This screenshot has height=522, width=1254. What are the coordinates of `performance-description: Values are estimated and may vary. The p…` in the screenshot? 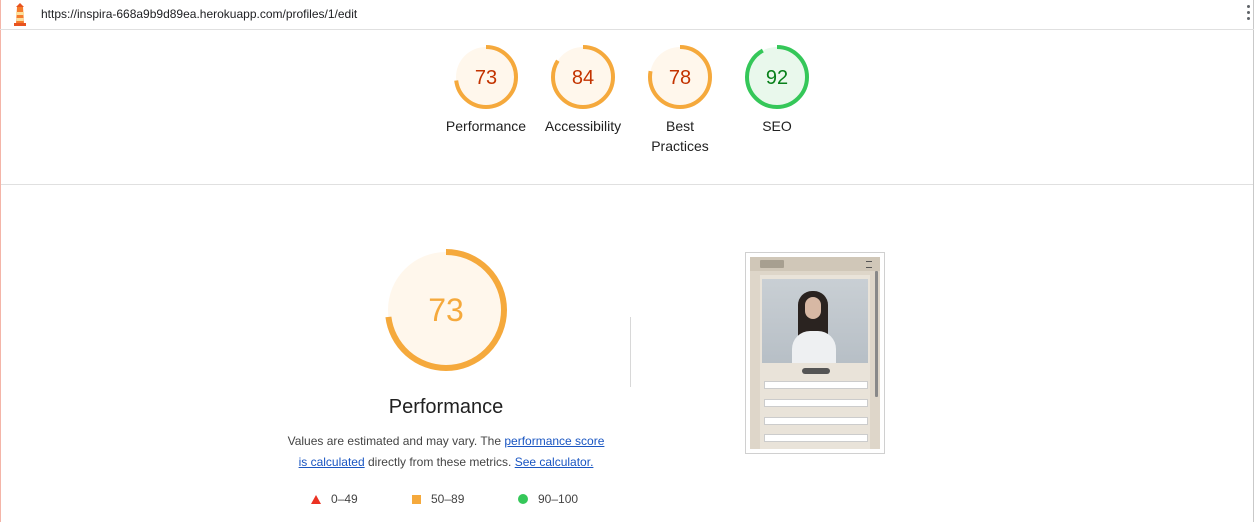 It's located at (446, 452).